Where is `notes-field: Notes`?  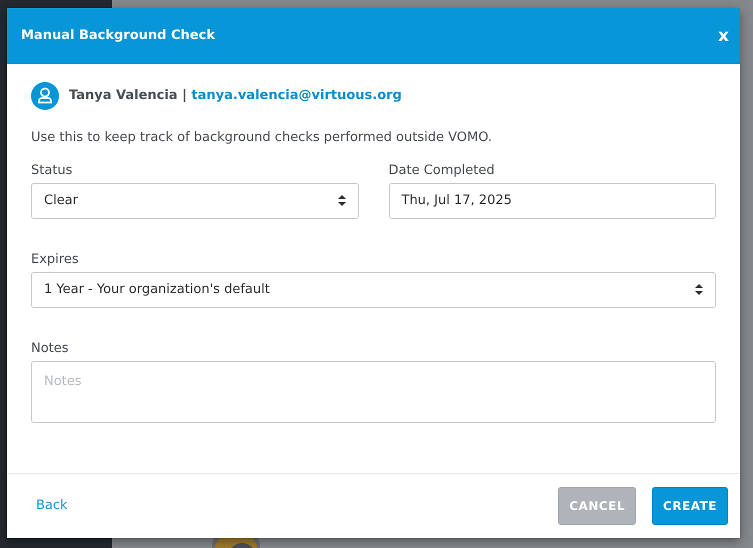 notes-field: Notes is located at coordinates (373, 391).